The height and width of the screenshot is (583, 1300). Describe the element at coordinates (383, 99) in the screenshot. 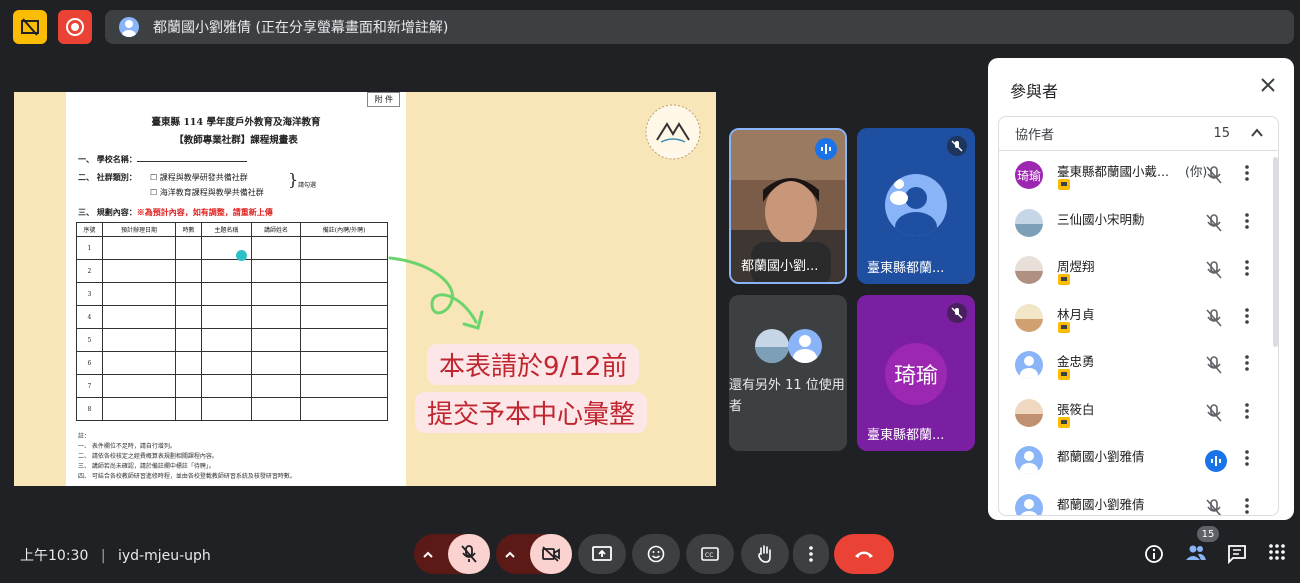

I see `attachment-tag: 附 件` at that location.